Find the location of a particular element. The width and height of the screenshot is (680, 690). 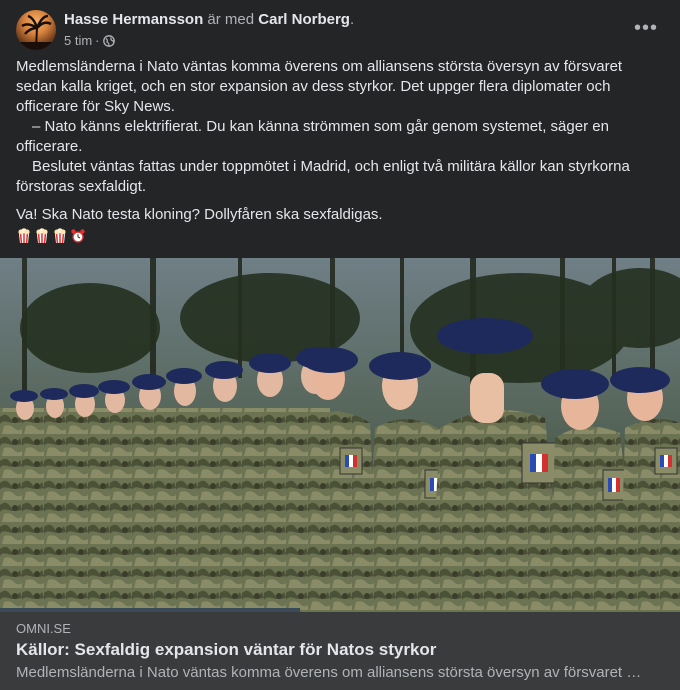

post-meta: 5 tim · is located at coordinates (89, 40).